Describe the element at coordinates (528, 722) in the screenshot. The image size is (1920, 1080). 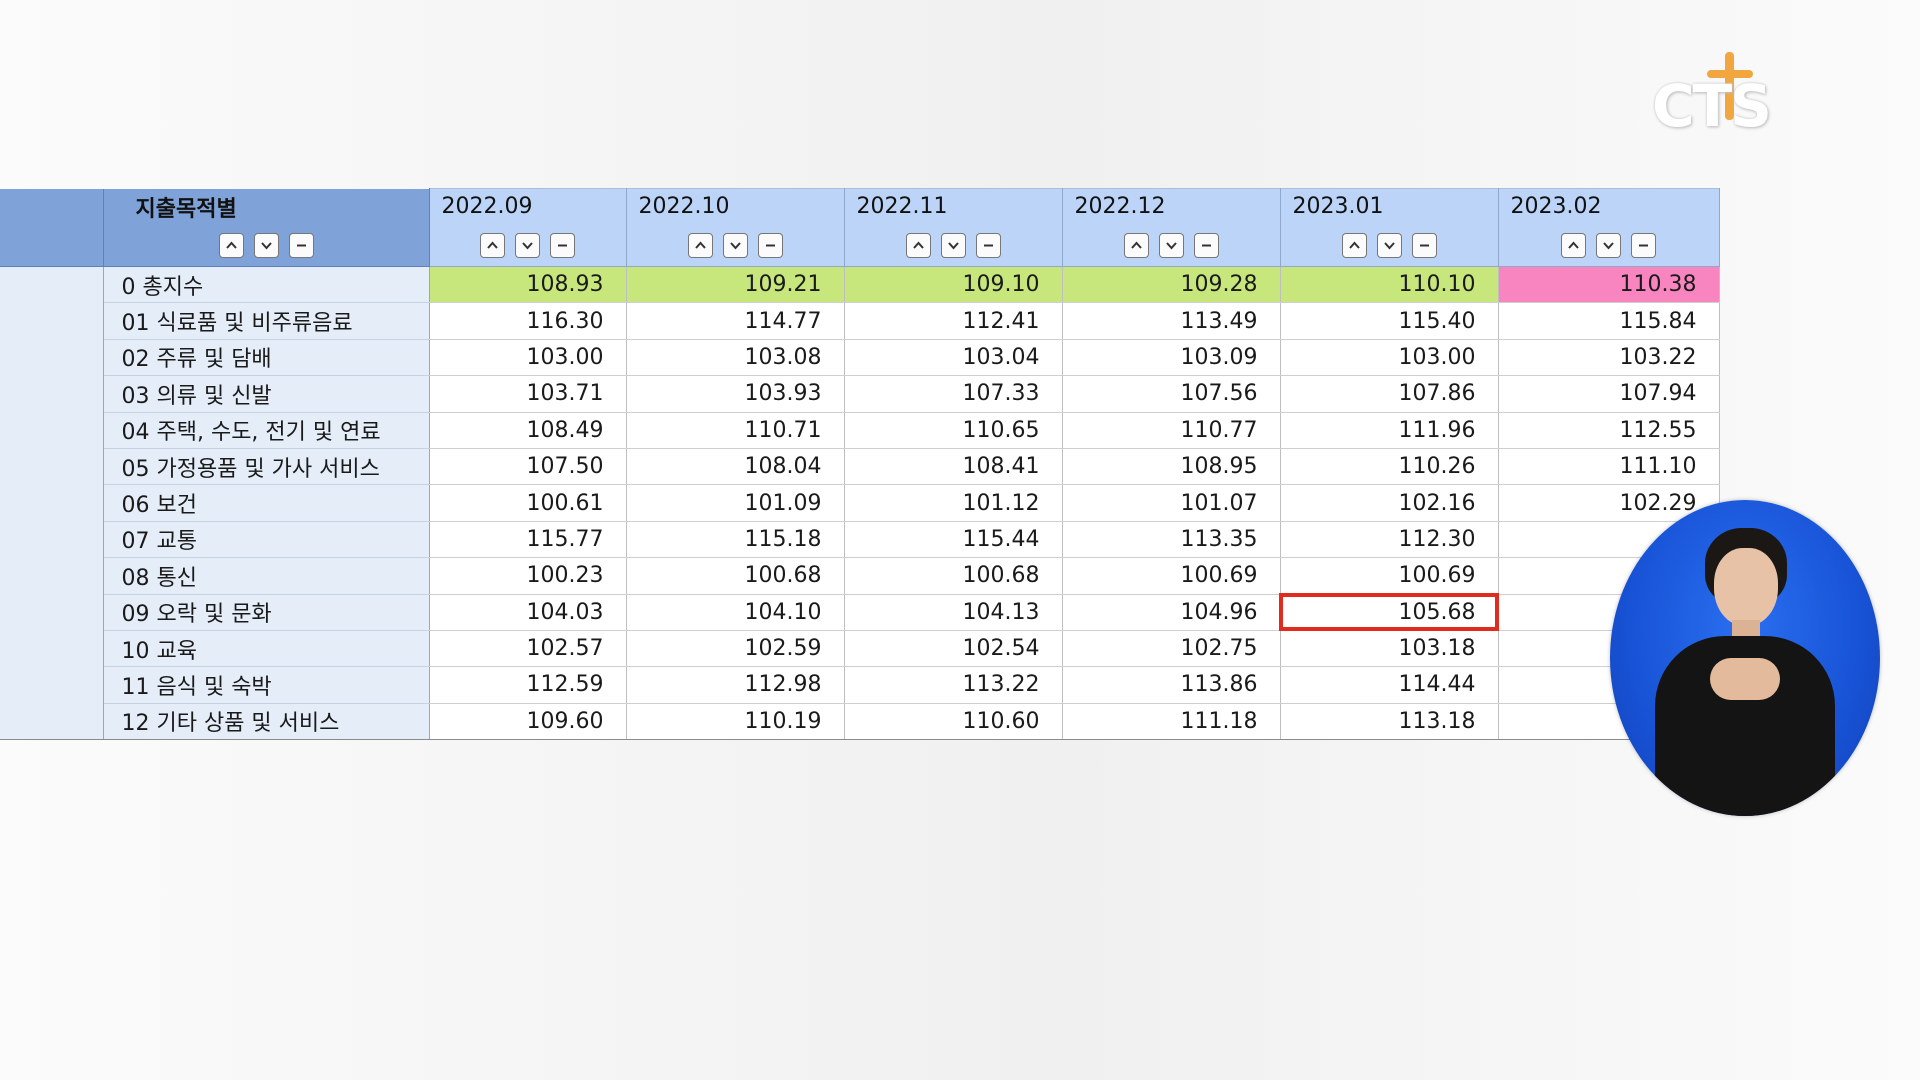
I see `value-cell: 109.60` at that location.